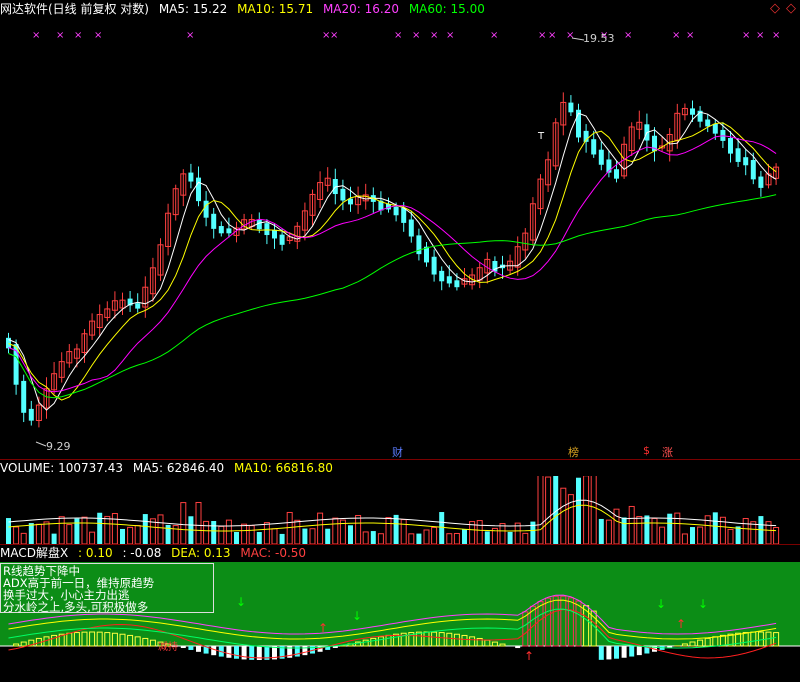  What do you see at coordinates (397, 452) in the screenshot?
I see `event-tag-finance: 财` at bounding box center [397, 452].